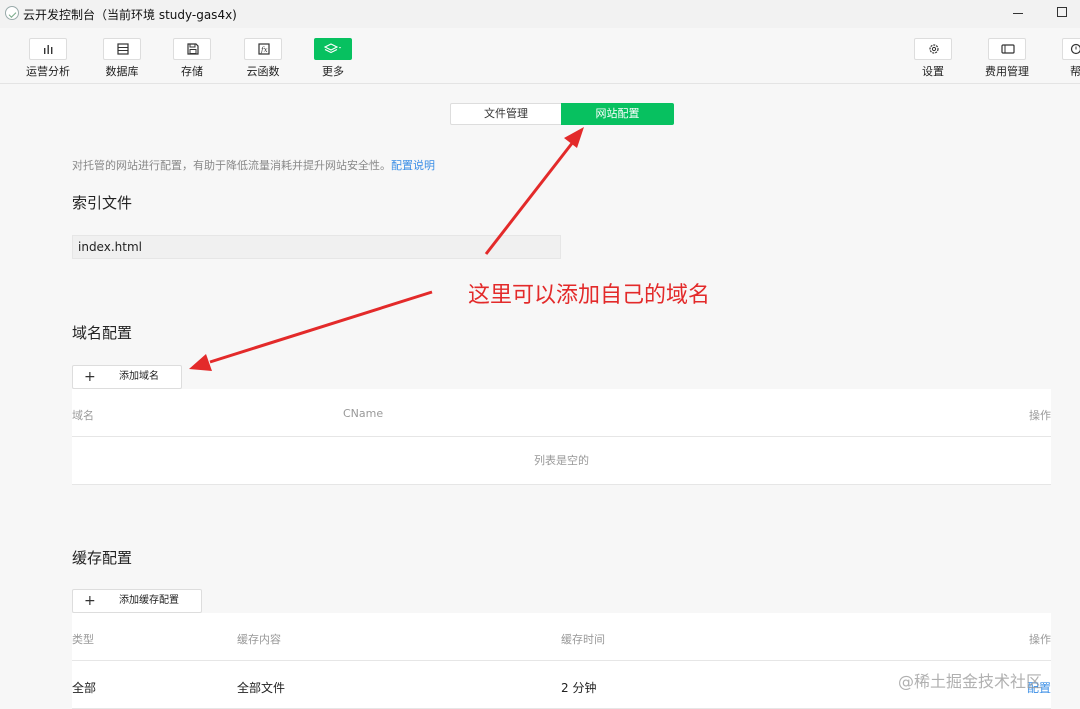 This screenshot has width=1080, height=709. What do you see at coordinates (970, 681) in the screenshot?
I see `watermark: @稀土掘金技术社区` at bounding box center [970, 681].